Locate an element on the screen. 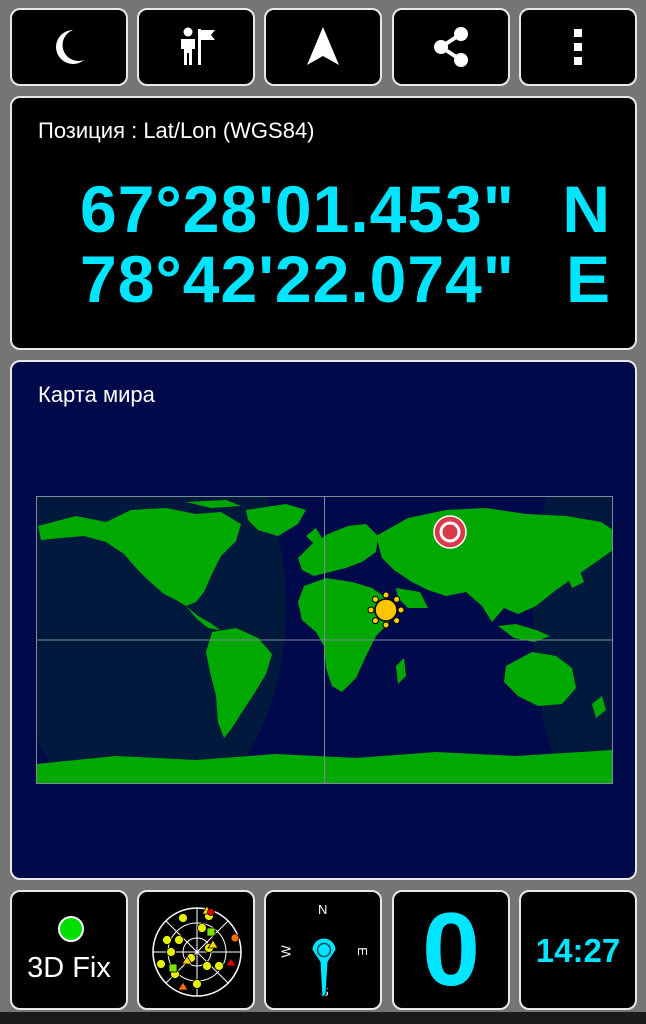  compass-east: E is located at coordinates (362, 951).